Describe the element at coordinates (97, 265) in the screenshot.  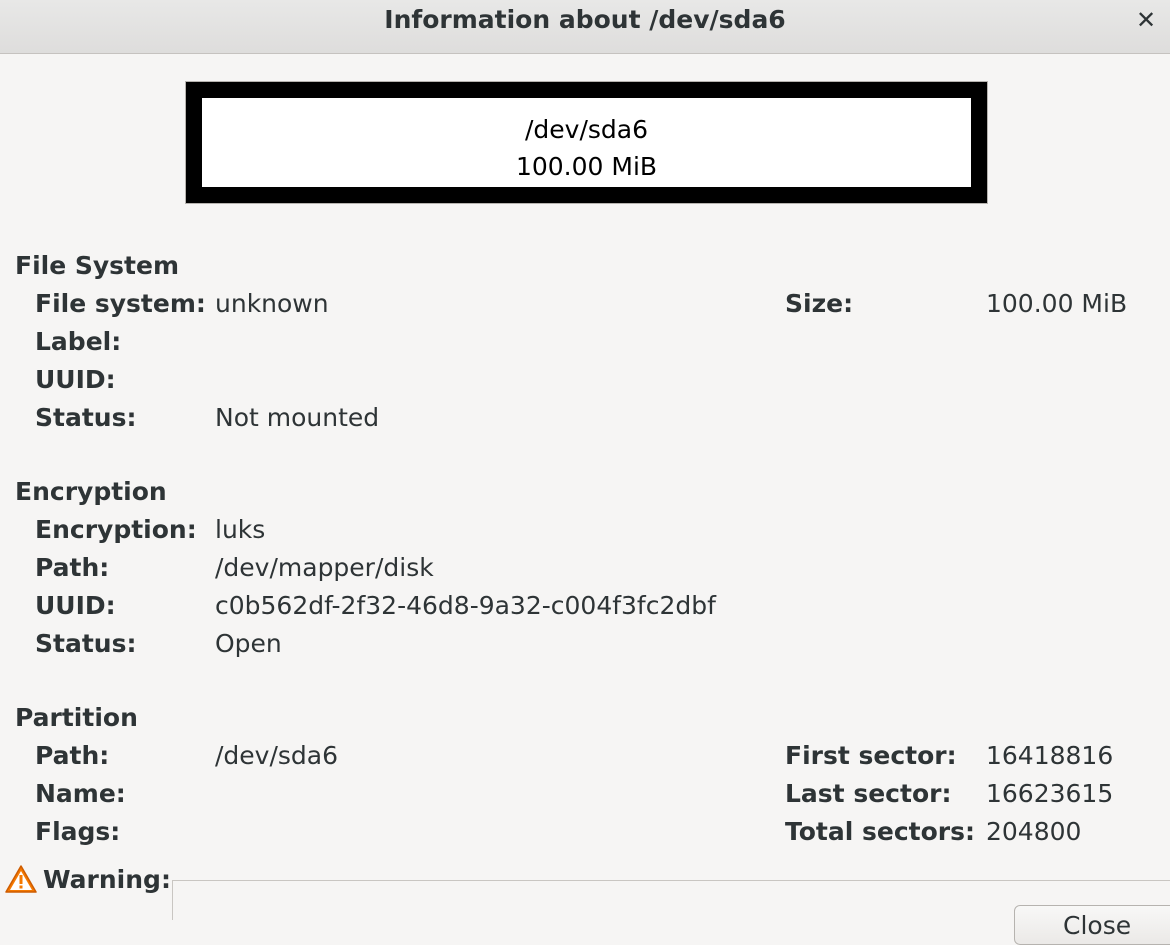
I see `filesystem-heading: File System` at that location.